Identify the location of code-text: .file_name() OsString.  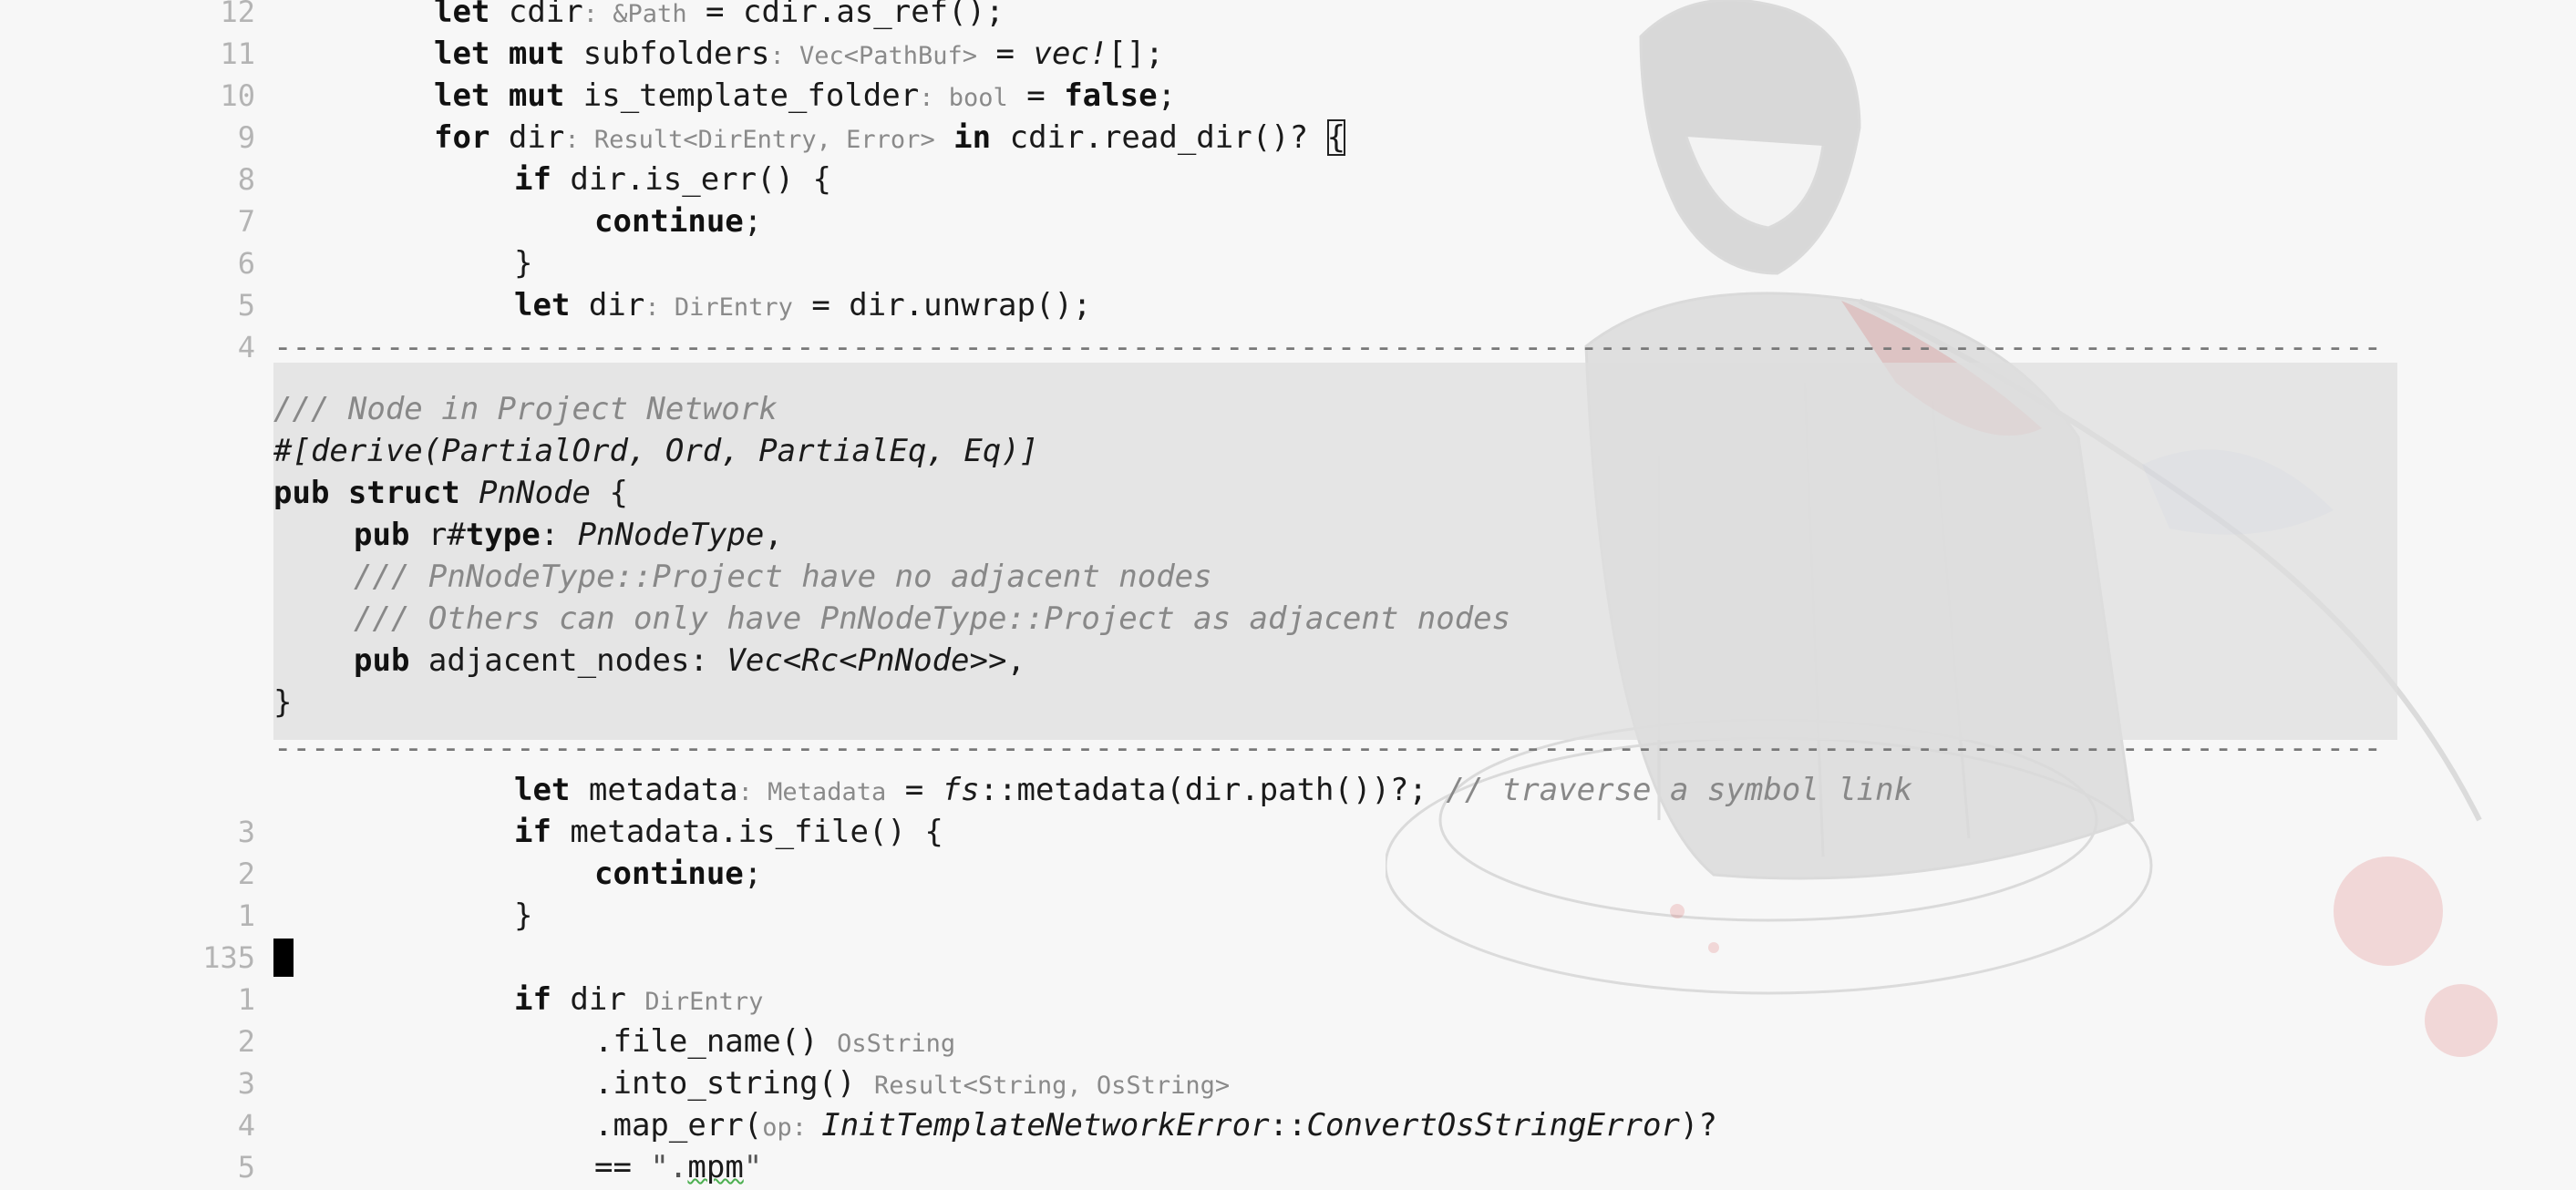
(774, 1043).